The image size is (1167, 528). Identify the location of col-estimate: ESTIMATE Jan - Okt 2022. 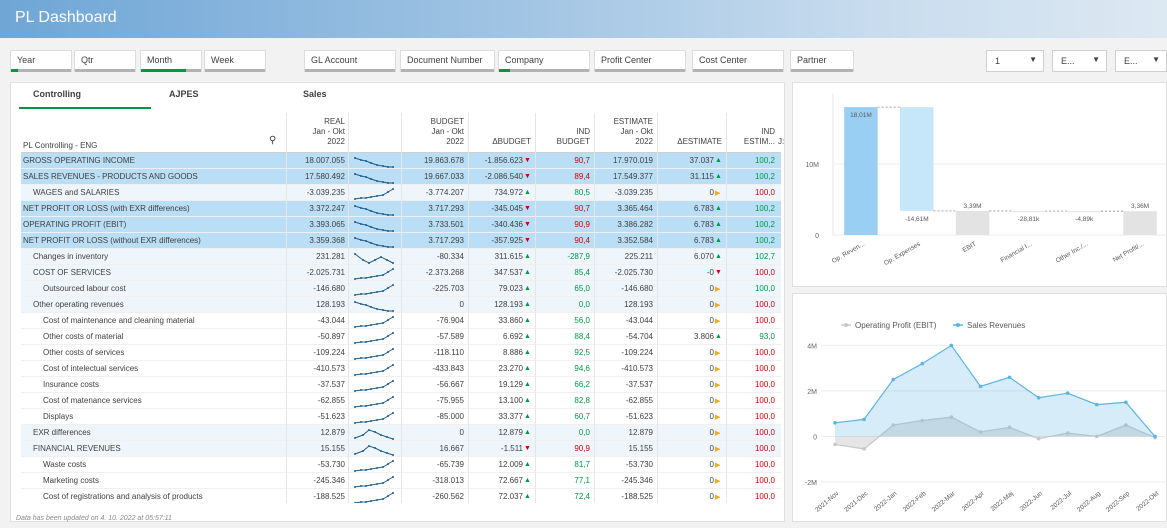
(625, 132).